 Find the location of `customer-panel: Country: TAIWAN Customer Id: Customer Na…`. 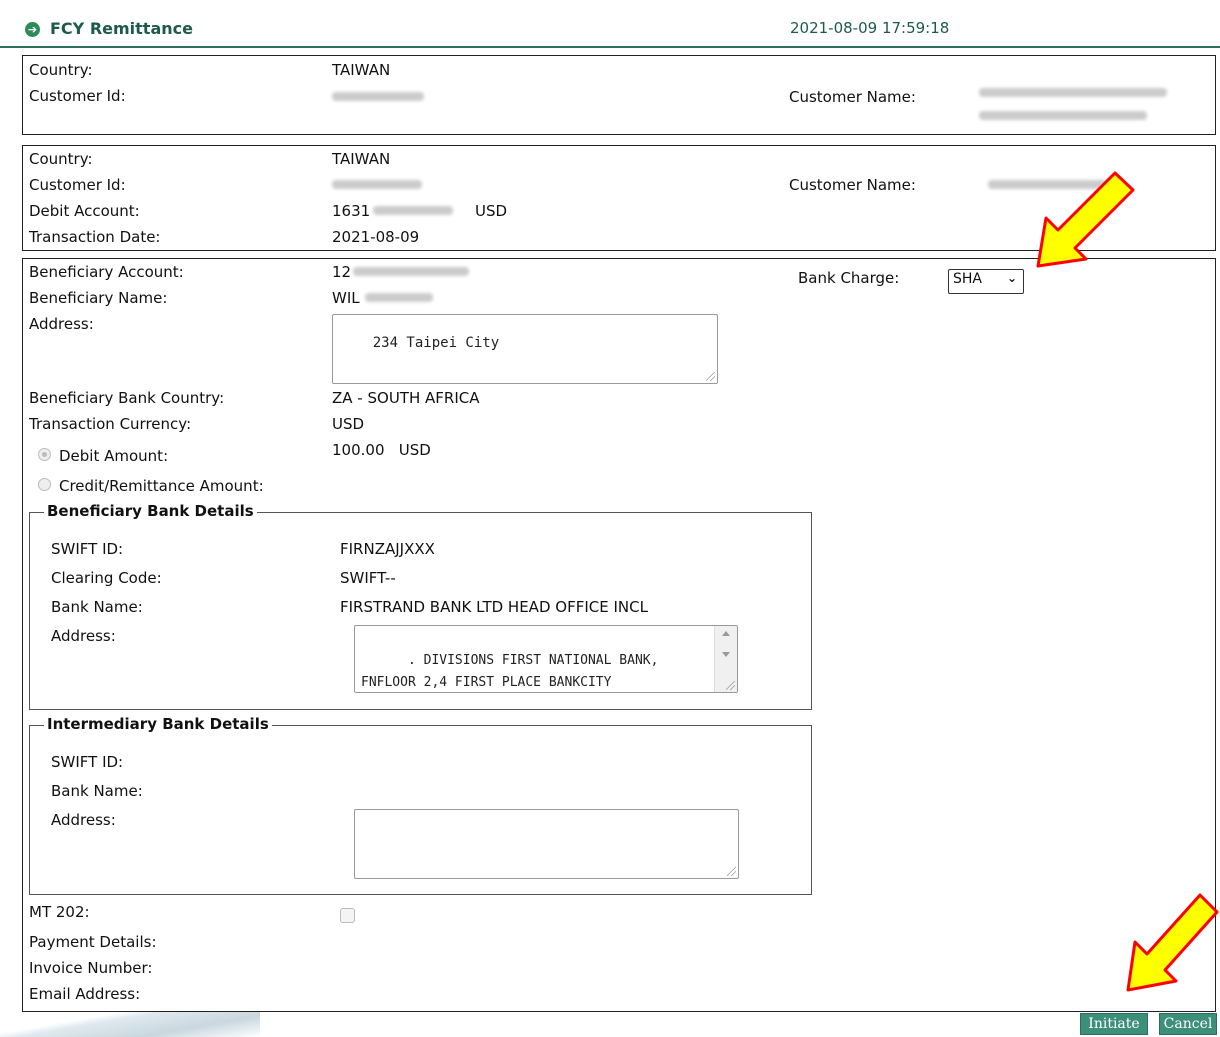

customer-panel: Country: TAIWAN Customer Id: Customer Na… is located at coordinates (619, 95).